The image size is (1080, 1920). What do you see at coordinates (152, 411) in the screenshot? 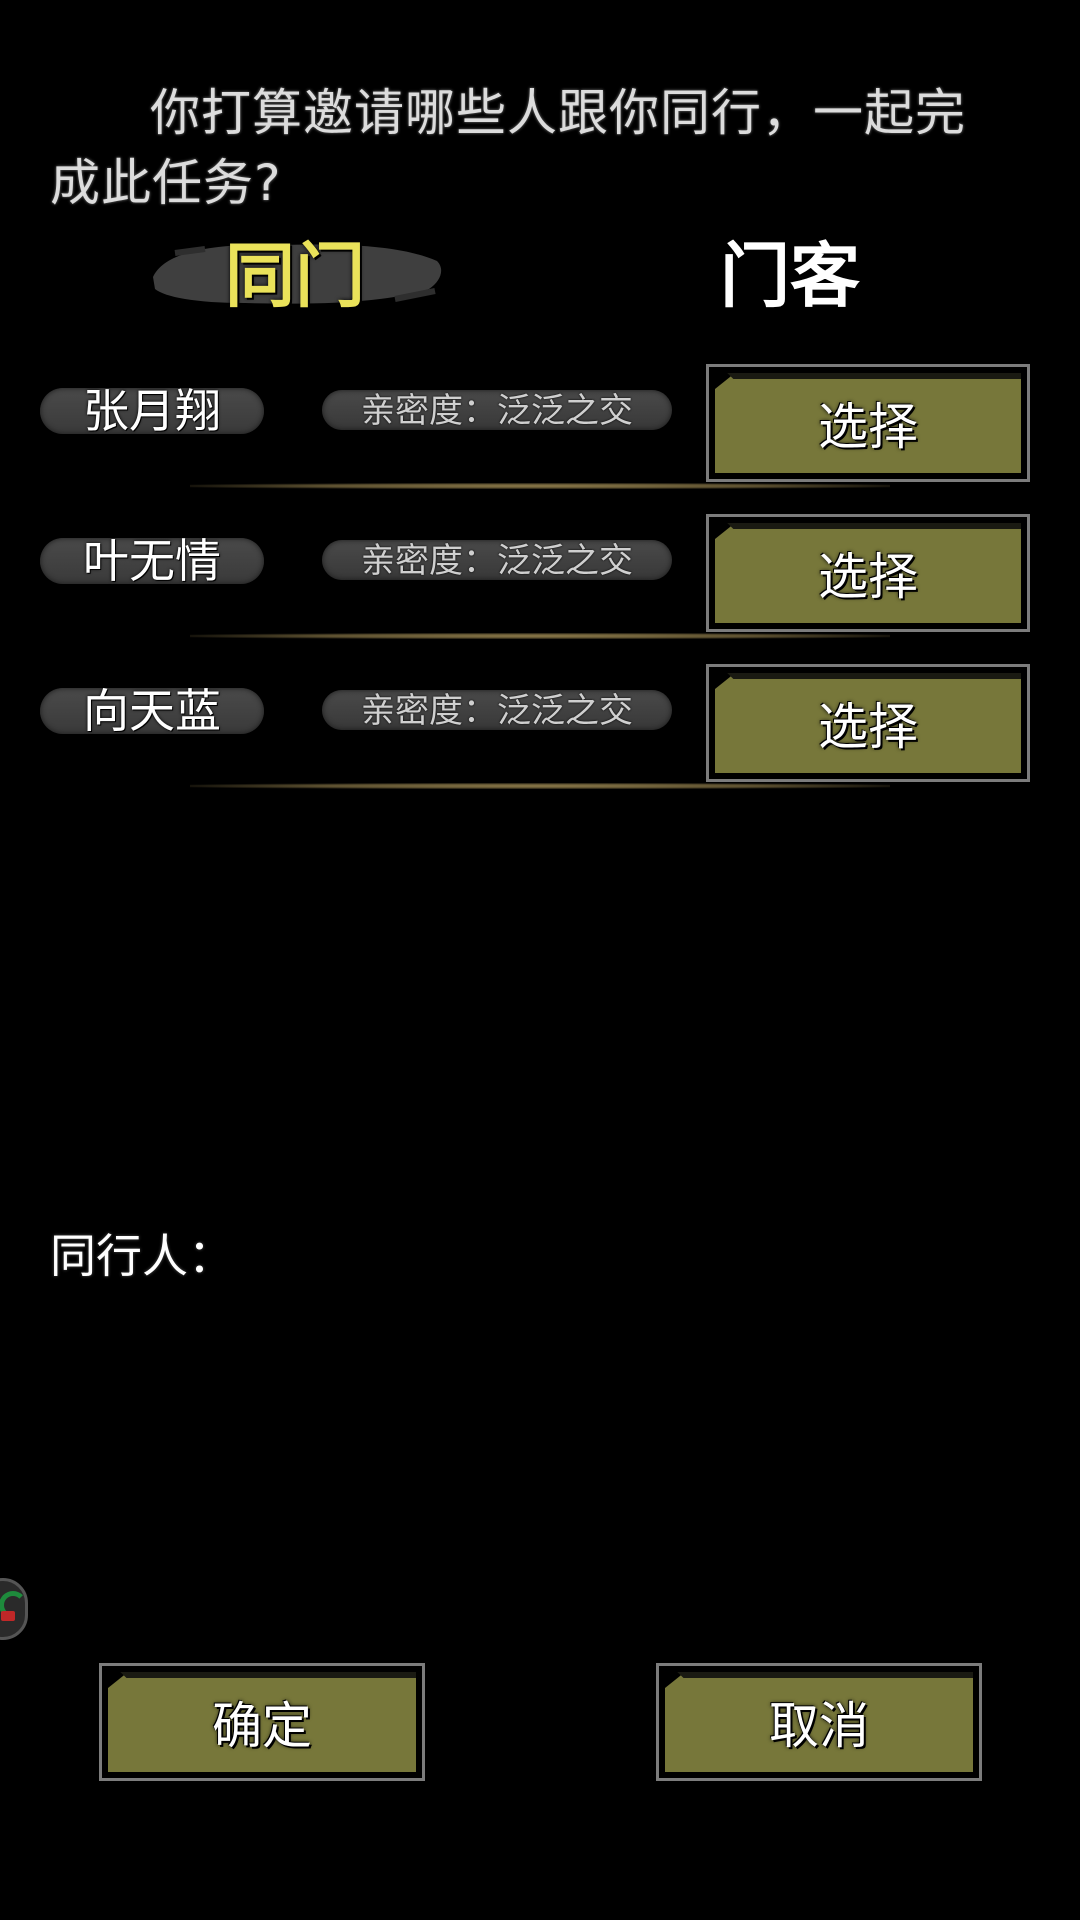
I see `candidate-name: 张月翔` at bounding box center [152, 411].